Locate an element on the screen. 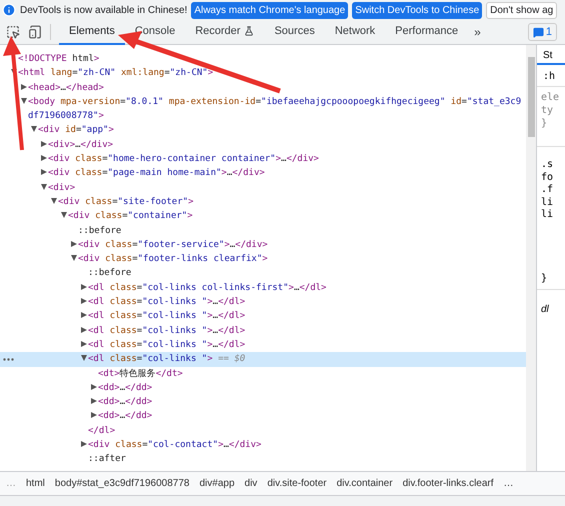 This screenshot has height=506, width=565. dom-node-text: <dt>特色服务</dt> is located at coordinates (141, 374).